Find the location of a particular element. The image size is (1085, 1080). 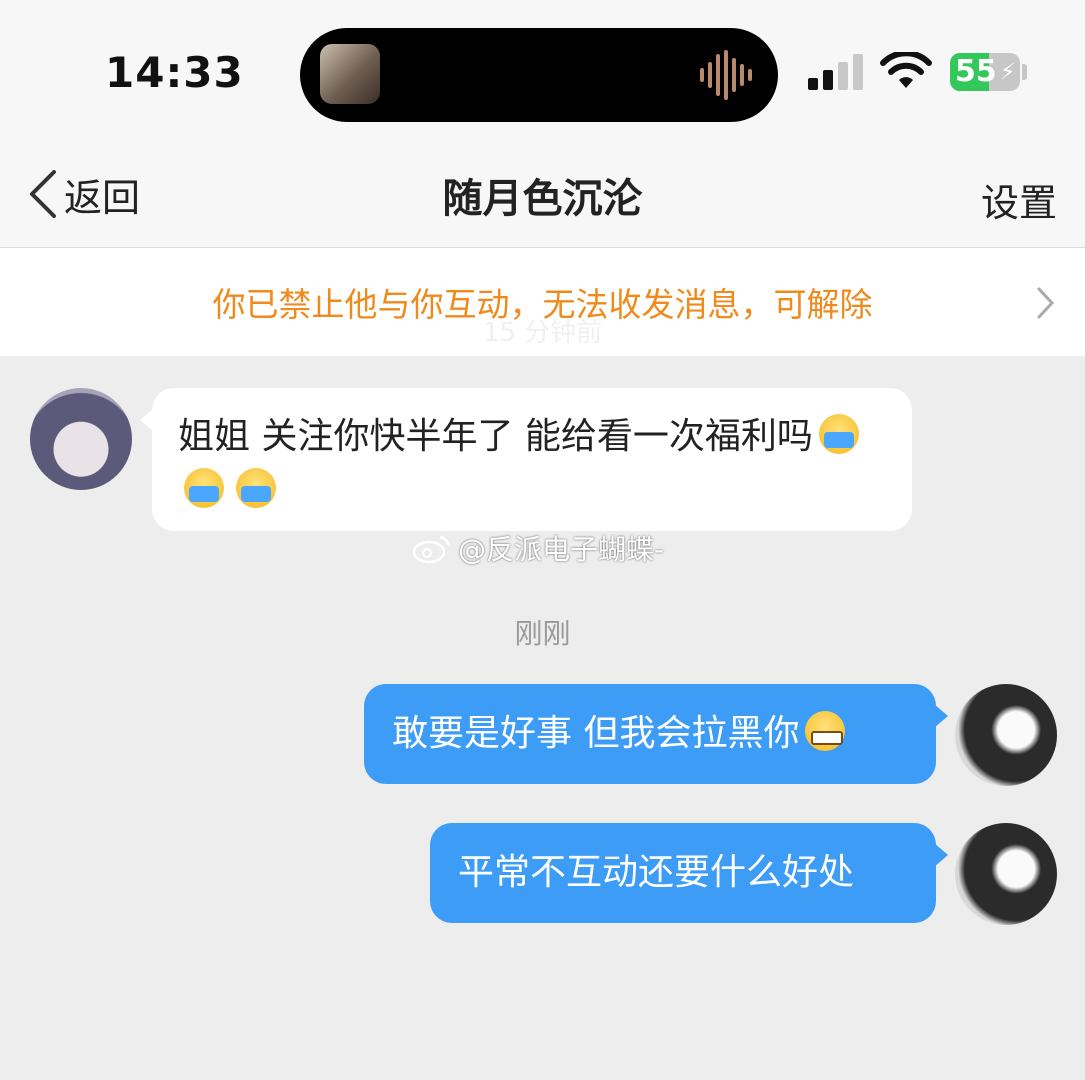

block-notice-banner: 15 分钟前 你已禁止他与你互动，无法收发消息，可解除 is located at coordinates (542, 302).